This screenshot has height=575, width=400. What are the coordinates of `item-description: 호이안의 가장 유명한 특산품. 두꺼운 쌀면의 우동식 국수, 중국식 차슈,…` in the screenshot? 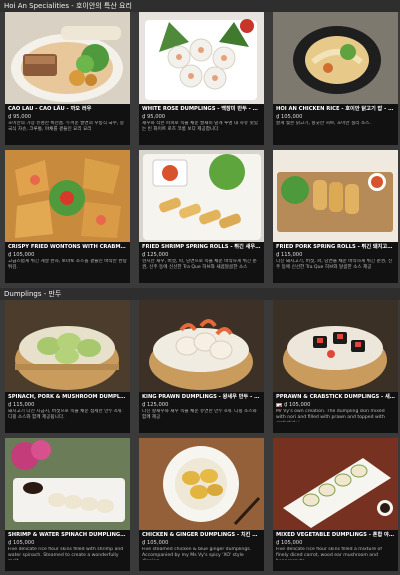 It's located at (66, 127).